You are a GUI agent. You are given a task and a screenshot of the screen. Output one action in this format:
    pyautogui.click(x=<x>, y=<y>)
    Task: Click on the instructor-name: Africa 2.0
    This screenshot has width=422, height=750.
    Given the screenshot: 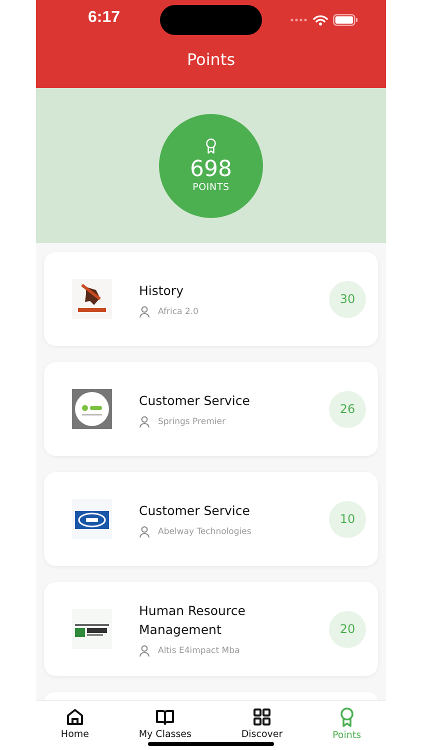 What is the action you would take?
    pyautogui.click(x=178, y=311)
    